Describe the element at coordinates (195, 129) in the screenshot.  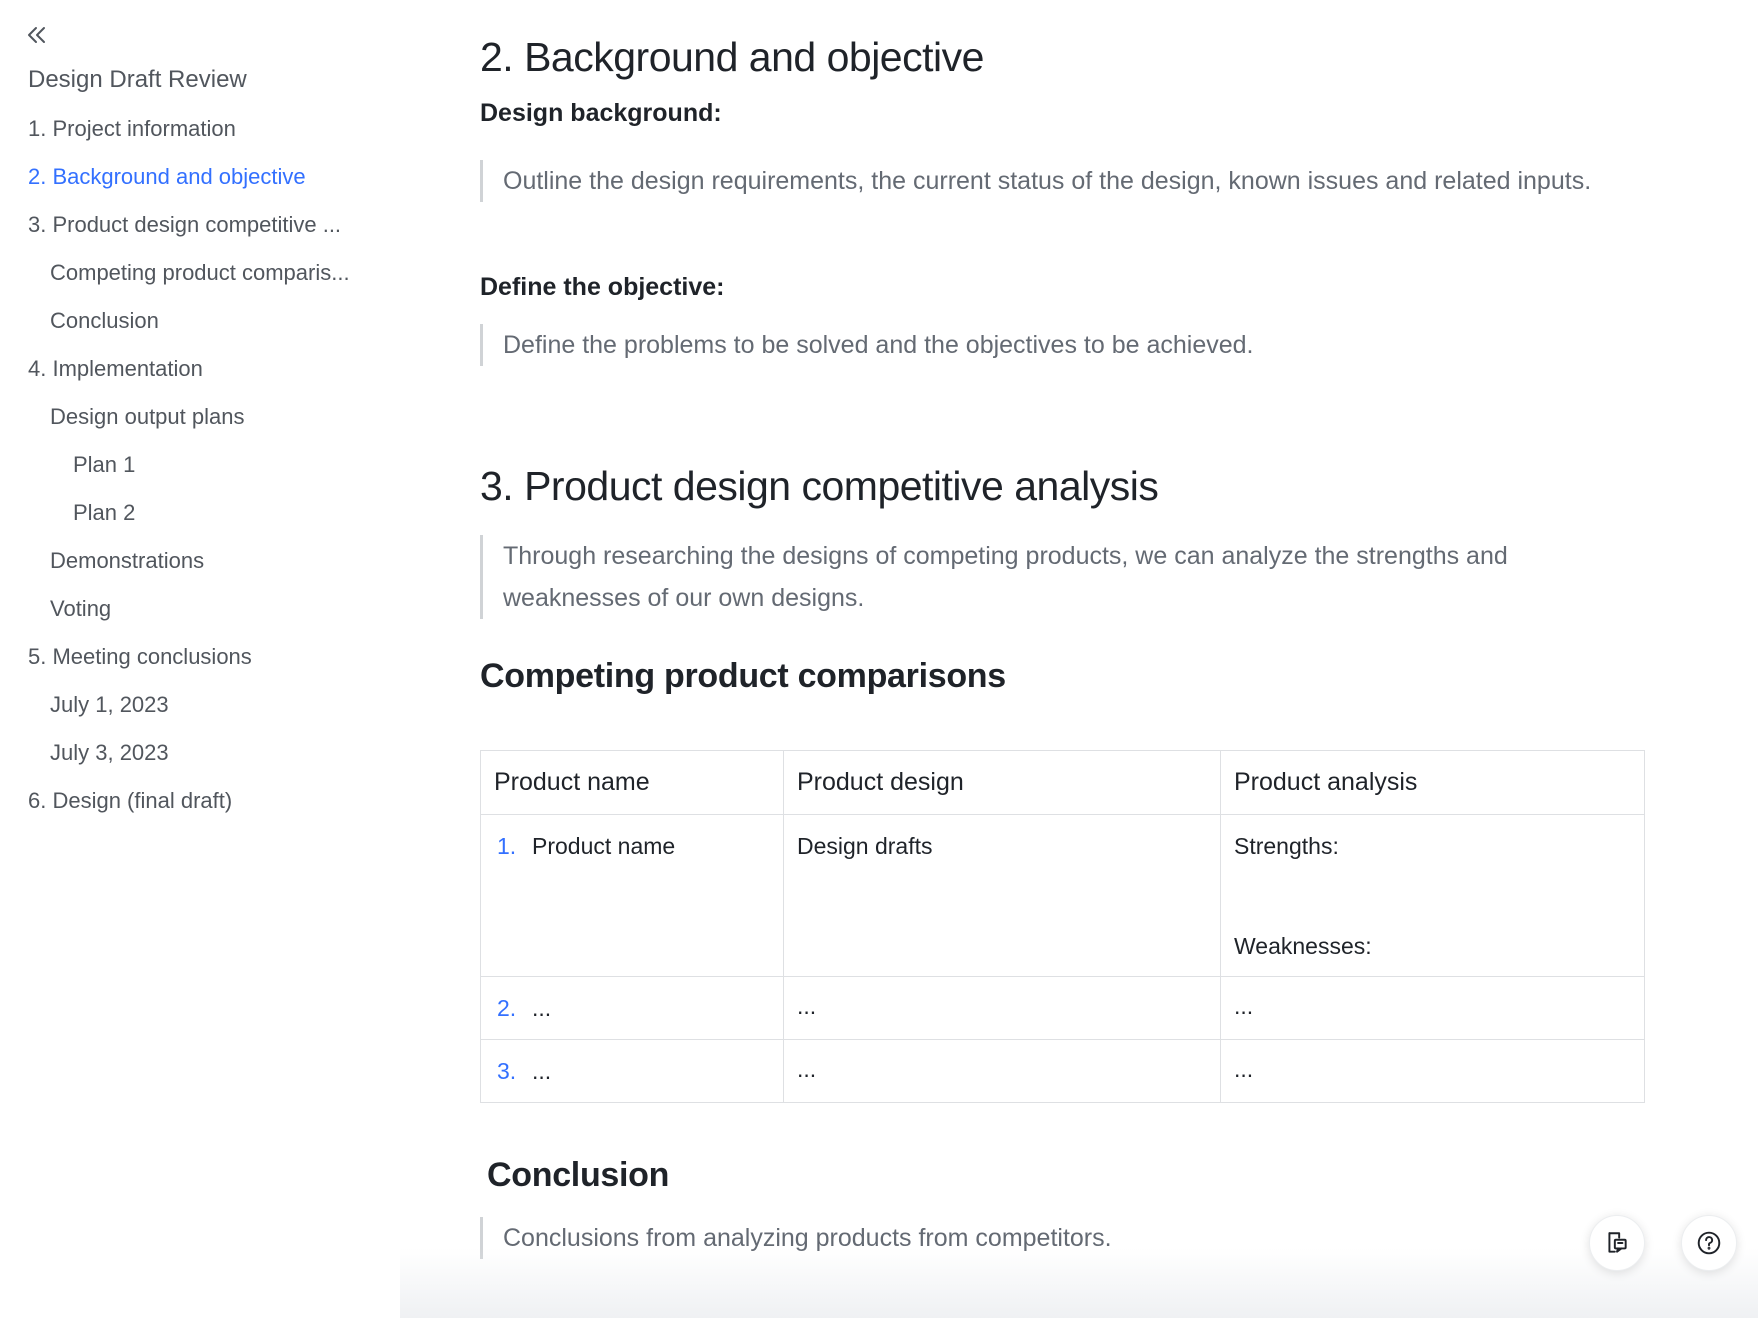
I see `toc-item: 1. Project information` at that location.